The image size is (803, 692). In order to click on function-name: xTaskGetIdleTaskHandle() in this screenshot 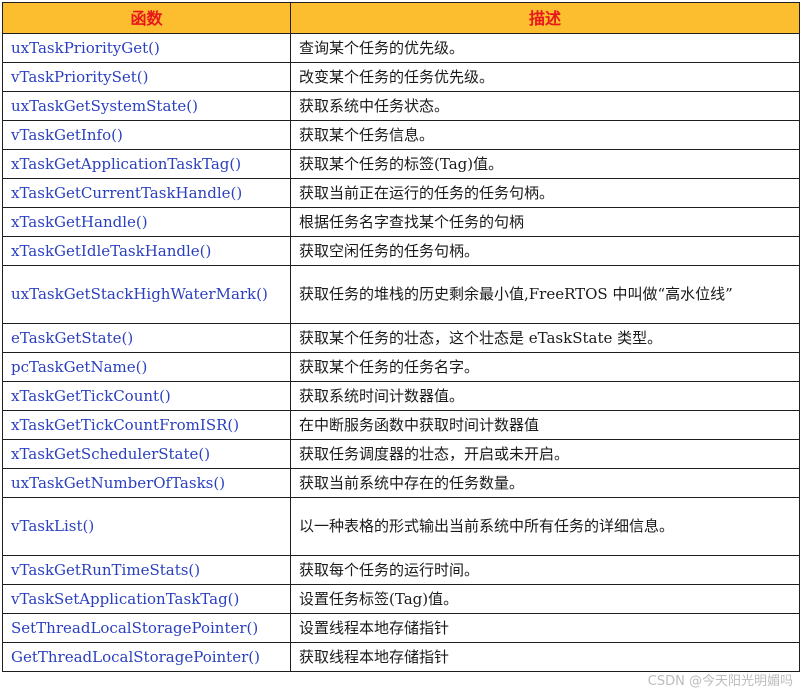, I will do `click(146, 251)`.